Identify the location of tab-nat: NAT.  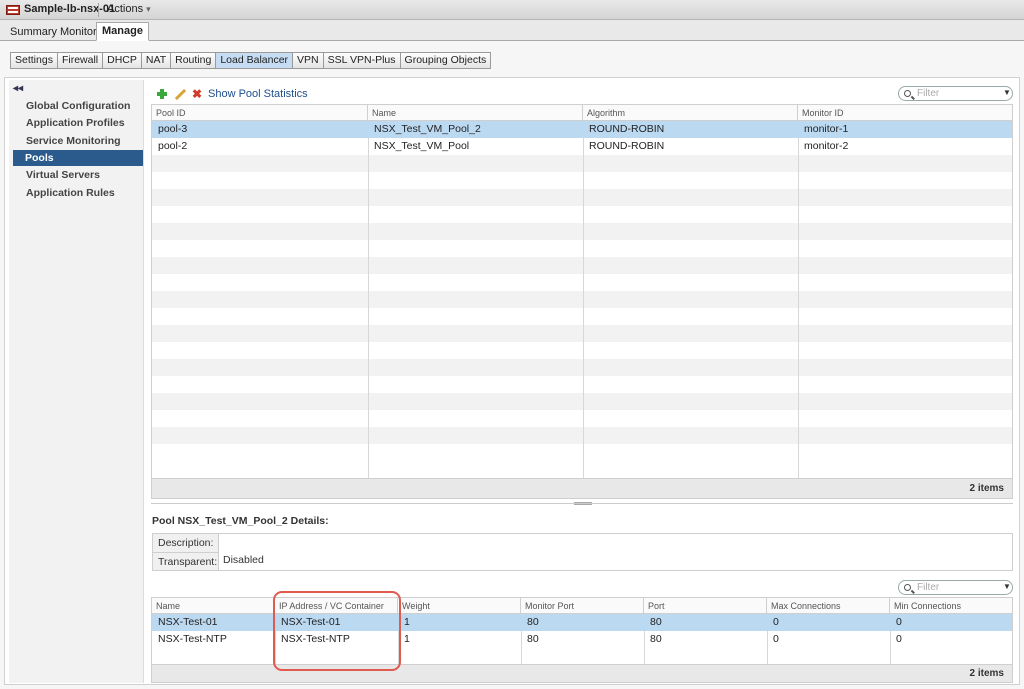
(156, 60).